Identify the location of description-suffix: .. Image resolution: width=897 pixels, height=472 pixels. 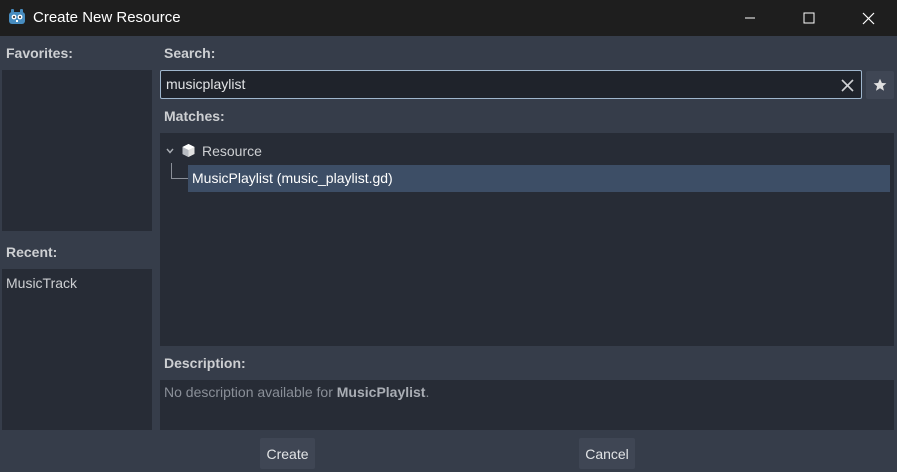
(427, 392).